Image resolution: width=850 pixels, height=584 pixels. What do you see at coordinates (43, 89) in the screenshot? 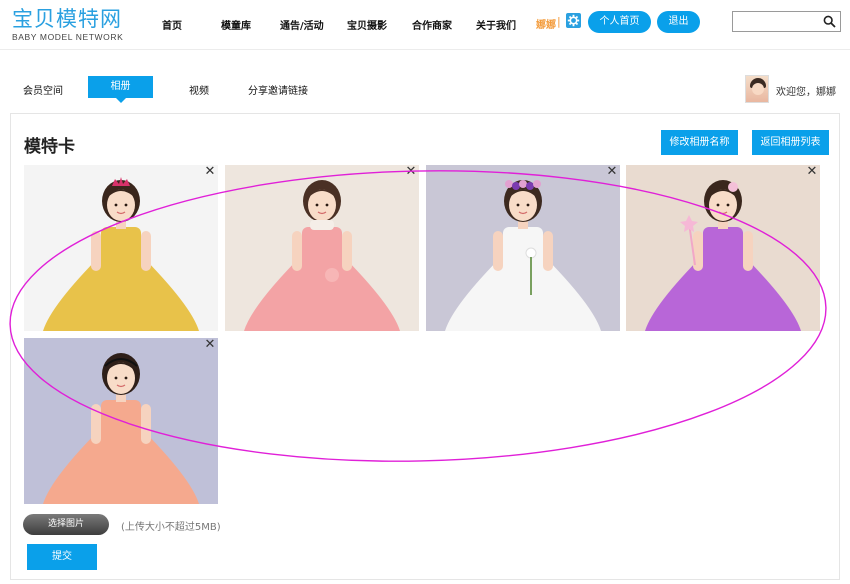
I see `tab-member-space: 会员空间` at bounding box center [43, 89].